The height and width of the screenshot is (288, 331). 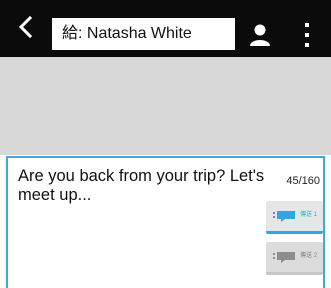 What do you see at coordinates (127, 33) in the screenshot?
I see `recipient-value: 給: Natasha White` at bounding box center [127, 33].